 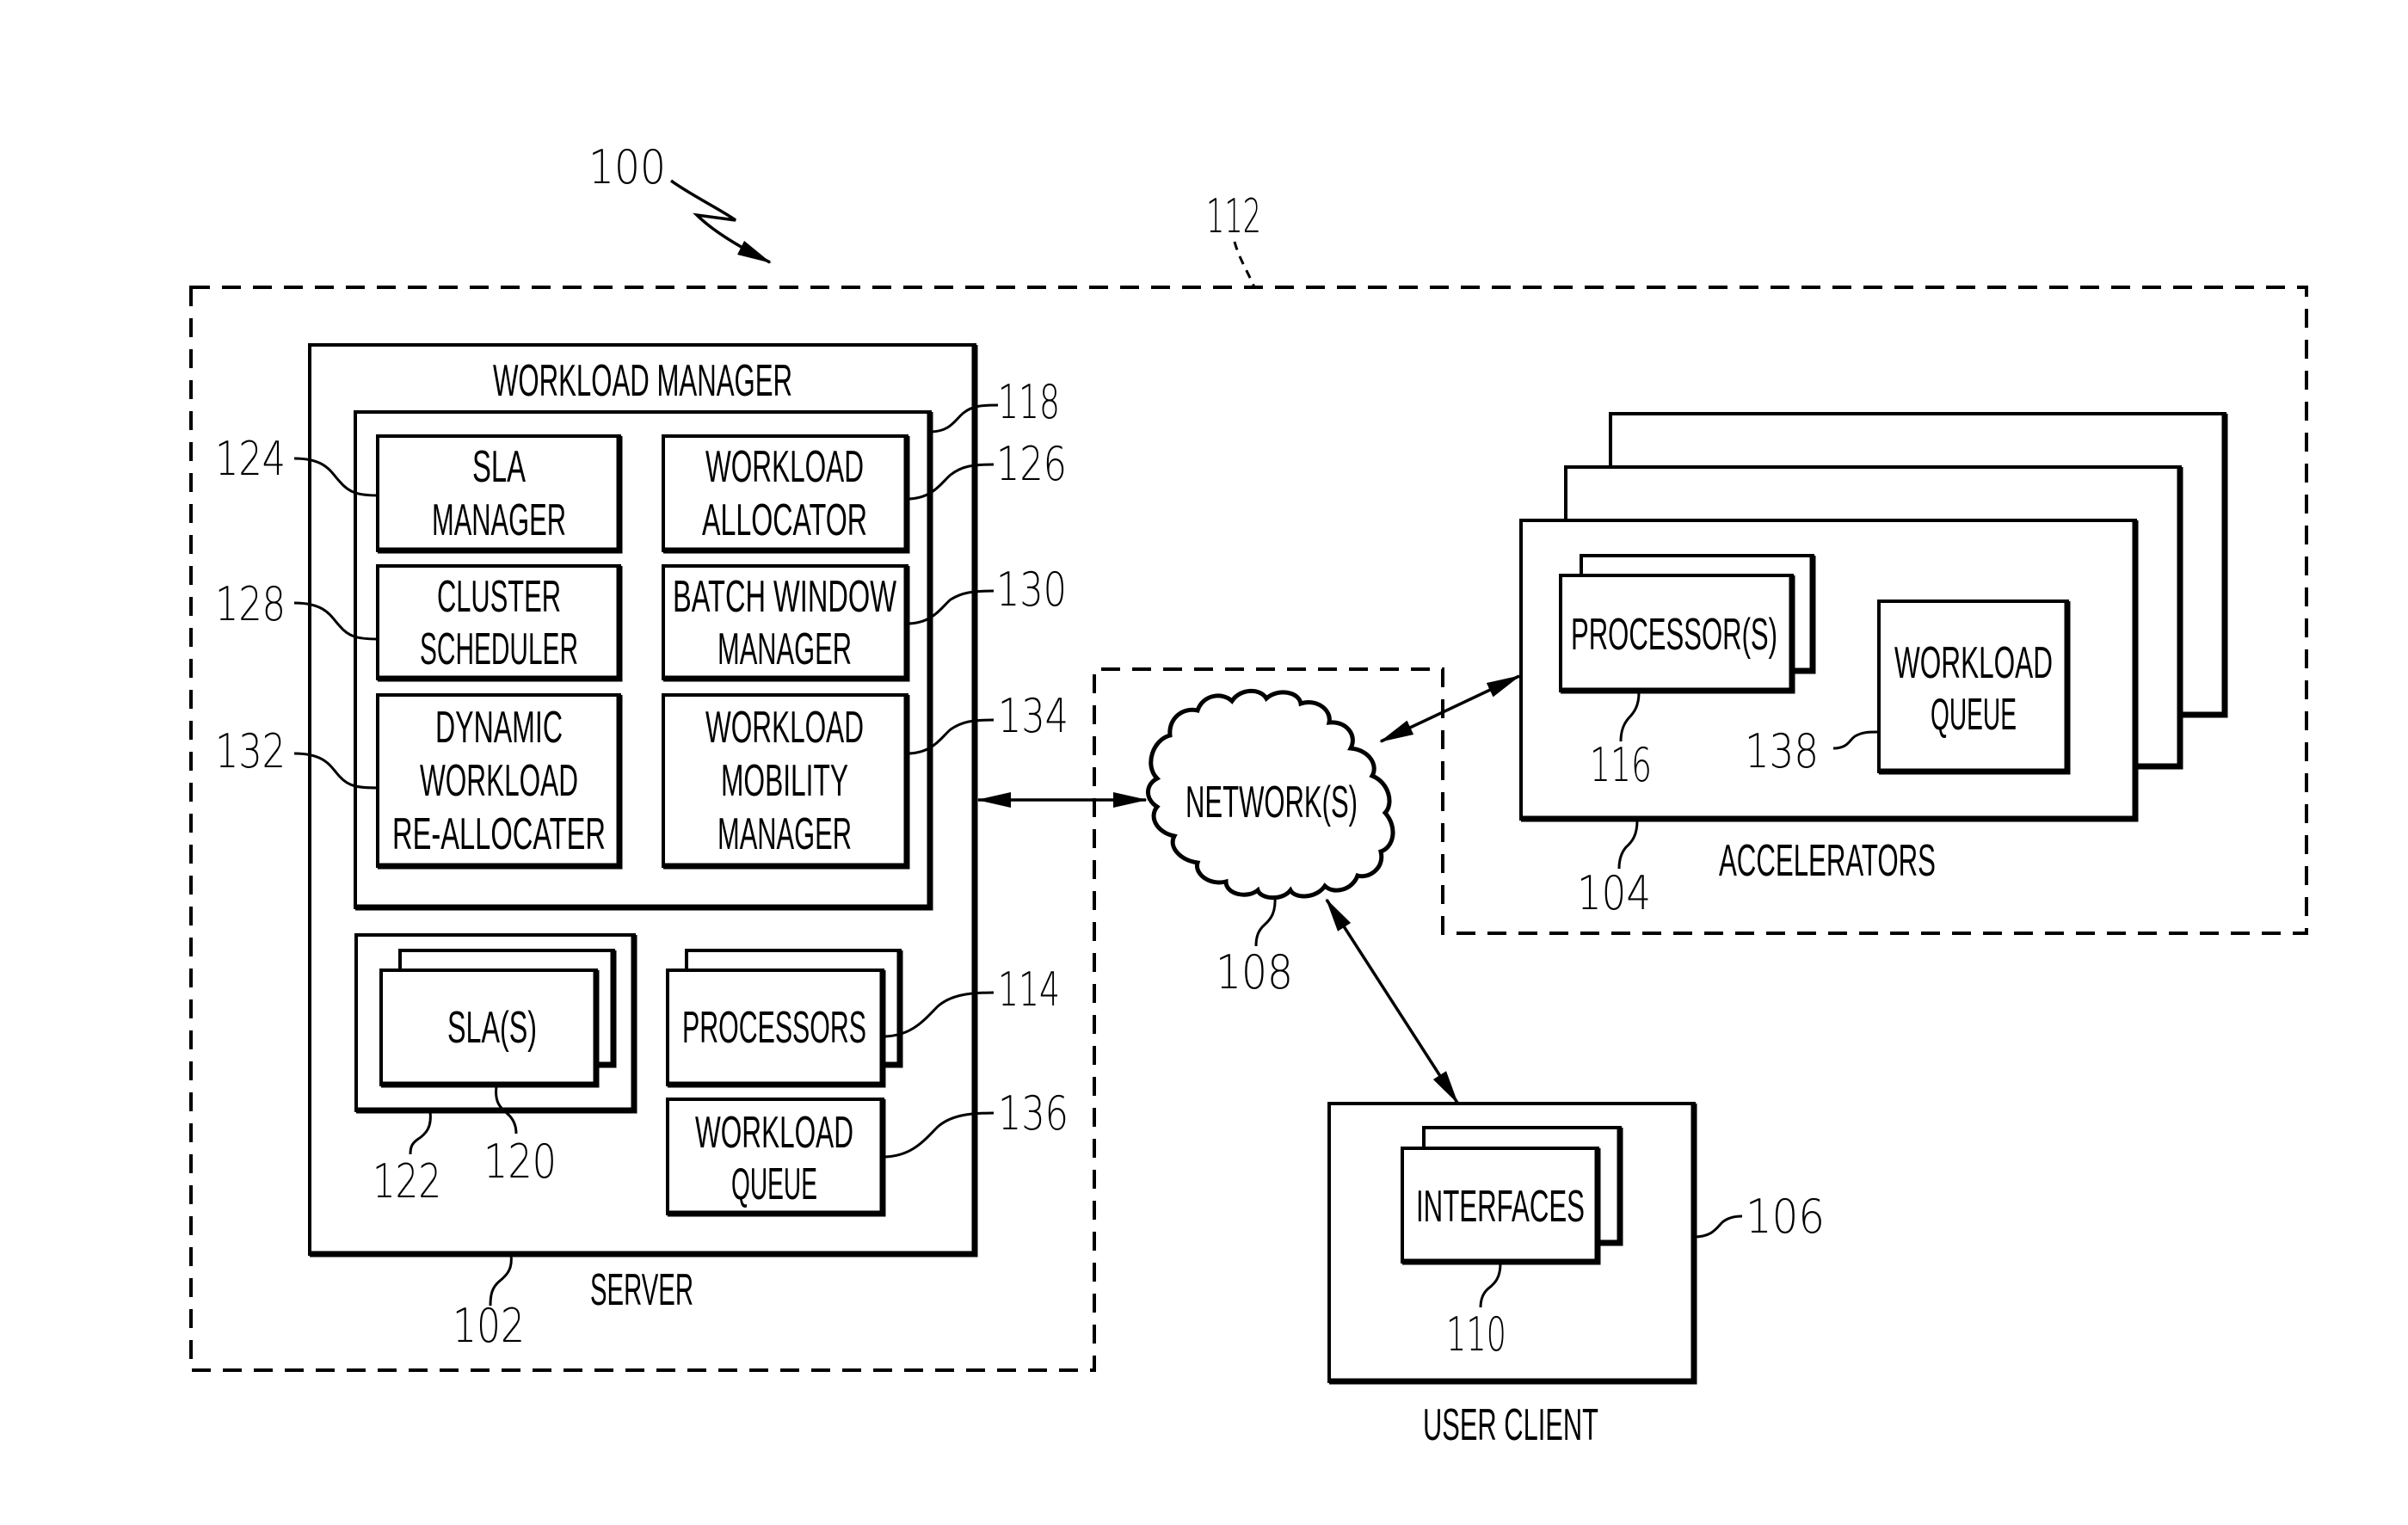 What do you see at coordinates (499, 520) in the screenshot?
I see `sla-manager-line-2: MANAGER` at bounding box center [499, 520].